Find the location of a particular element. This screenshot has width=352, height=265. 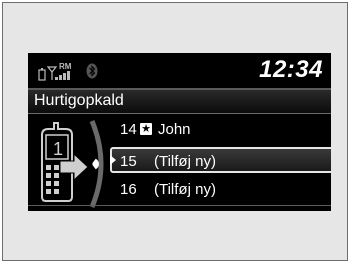

entry-number: 16 is located at coordinates (128, 189).